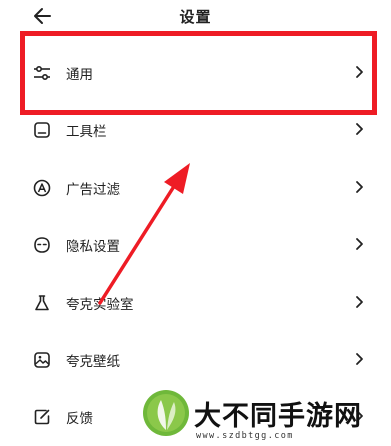 The image size is (391, 446). What do you see at coordinates (93, 361) in the screenshot?
I see `settings-item-label: 夸克壁纸` at bounding box center [93, 361].